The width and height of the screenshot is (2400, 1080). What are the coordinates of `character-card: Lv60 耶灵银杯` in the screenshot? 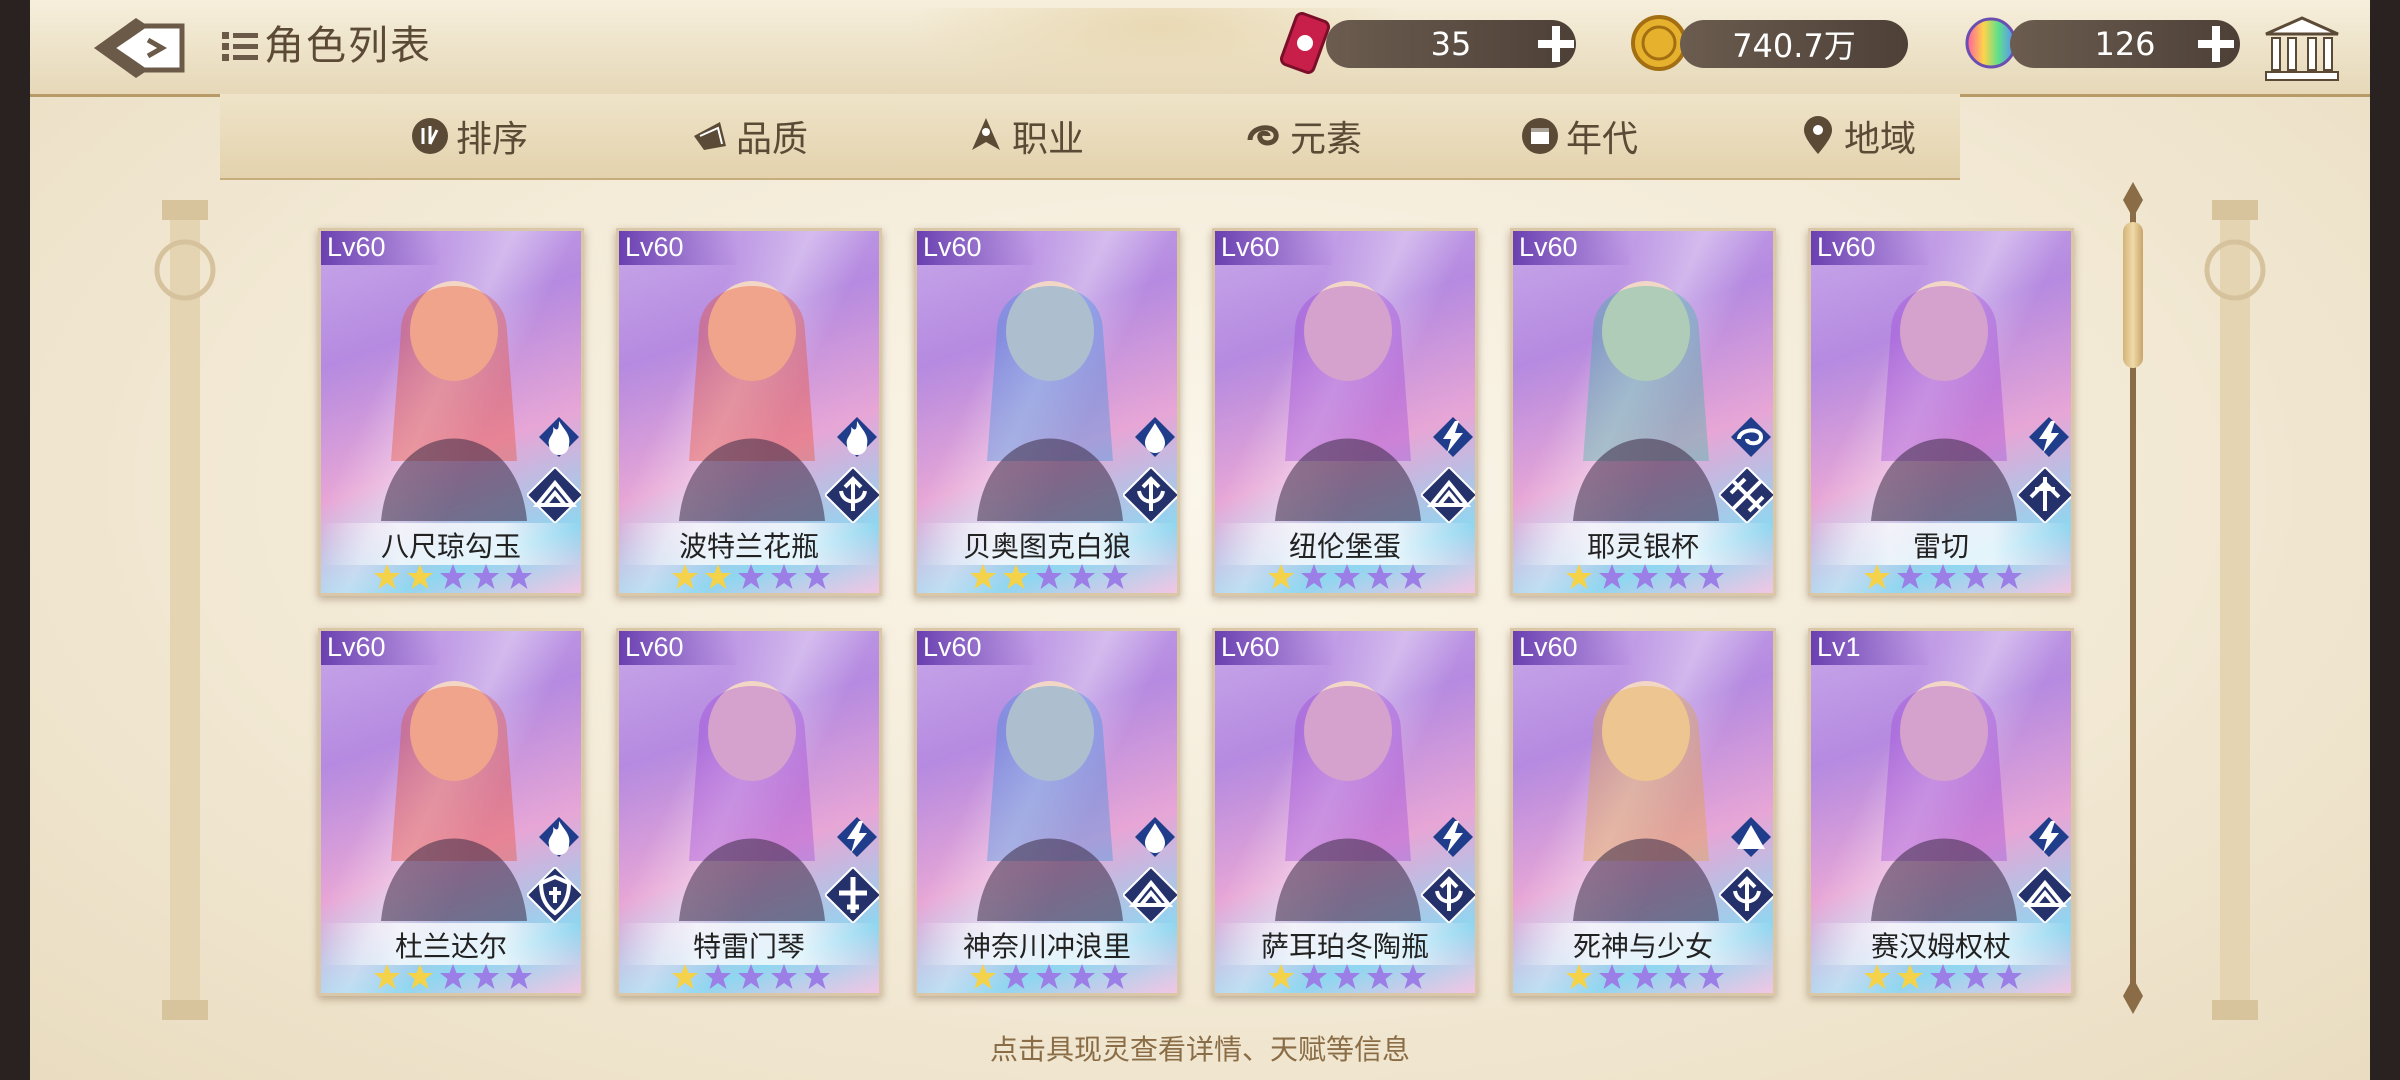 It's located at (1643, 412).